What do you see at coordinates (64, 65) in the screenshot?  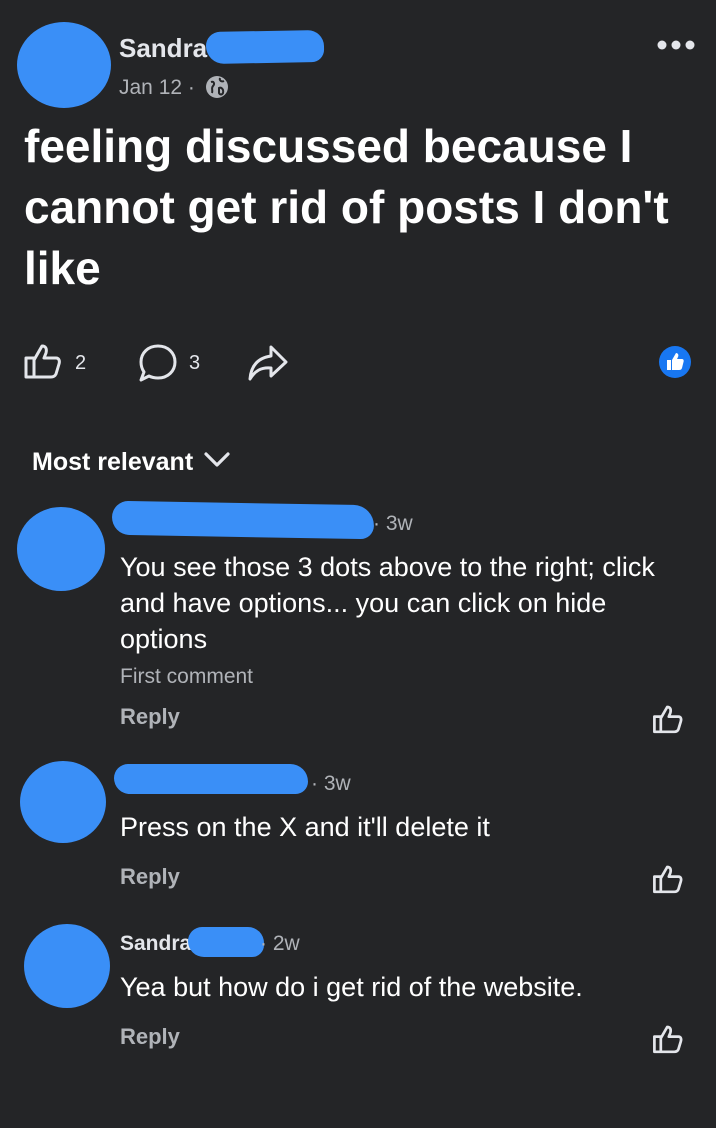 I see `post-author-avatar` at bounding box center [64, 65].